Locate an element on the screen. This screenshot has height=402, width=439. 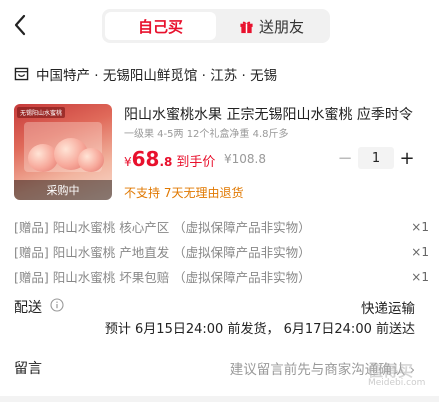
thumbnail-status-overlay: 采购中 is located at coordinates (63, 190).